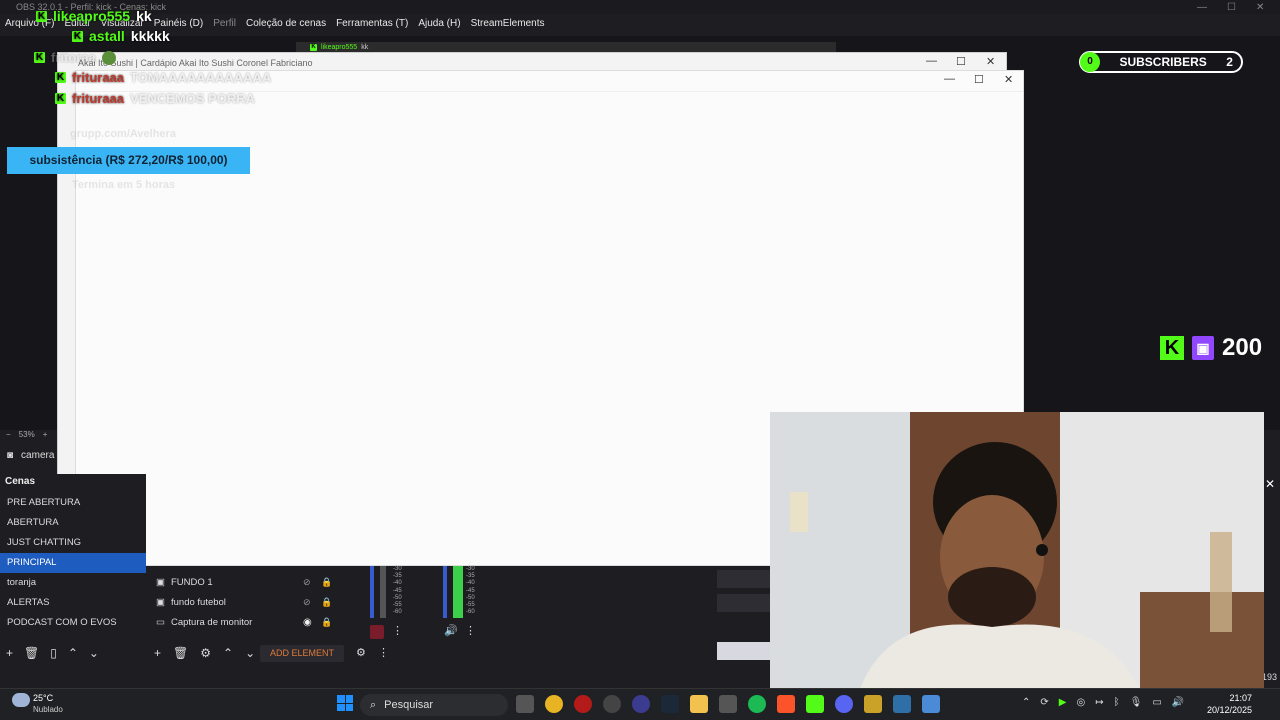 Image resolution: width=1280 pixels, height=720 pixels. Describe the element at coordinates (566, 47) in the screenshot. I see `mini-chat-bar: K likeapro555 kk` at that location.